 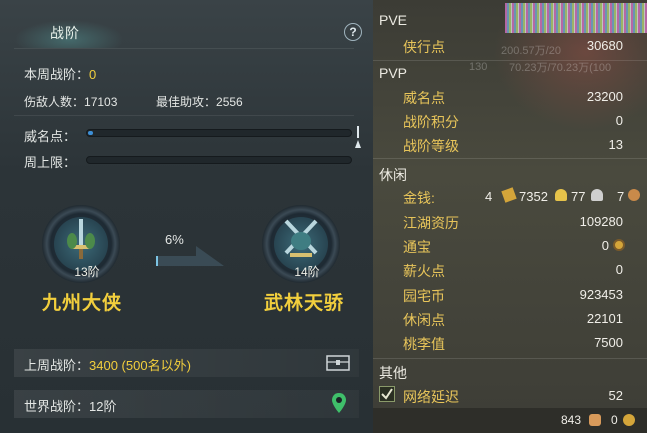 What do you see at coordinates (424, 344) in the screenshot?
I see `leisure-item-label: 桃李值` at bounding box center [424, 344].